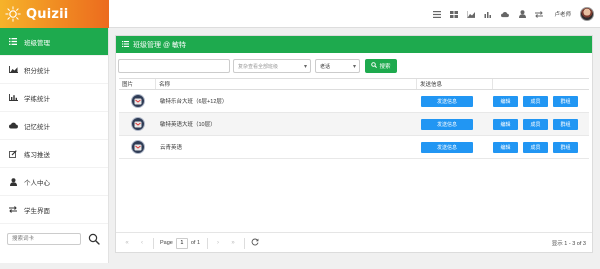 This screenshot has width=600, height=269. I want to click on column-header: 图片, so click(137, 84).